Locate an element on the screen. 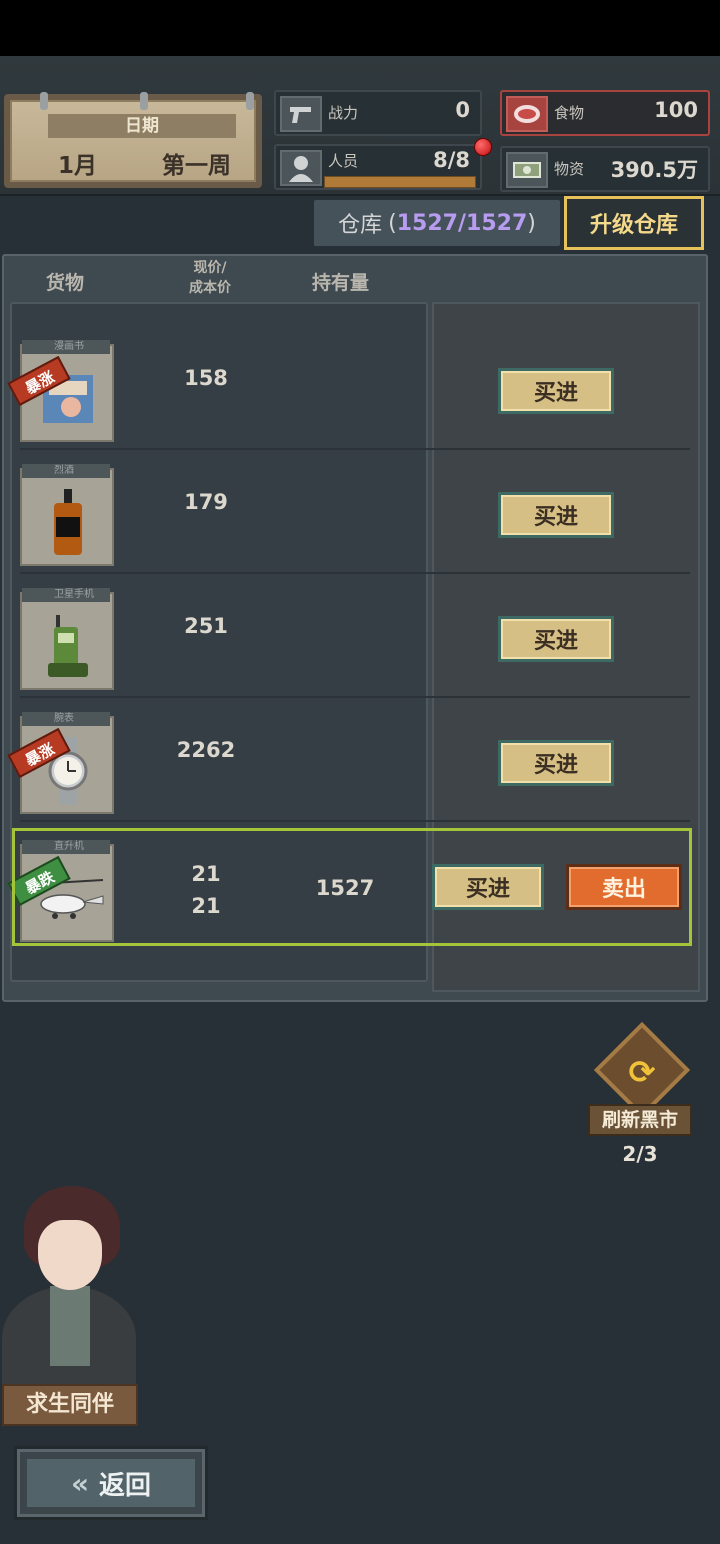 The image size is (720, 1544). item-thumbnail: 烈酒 is located at coordinates (67, 515).